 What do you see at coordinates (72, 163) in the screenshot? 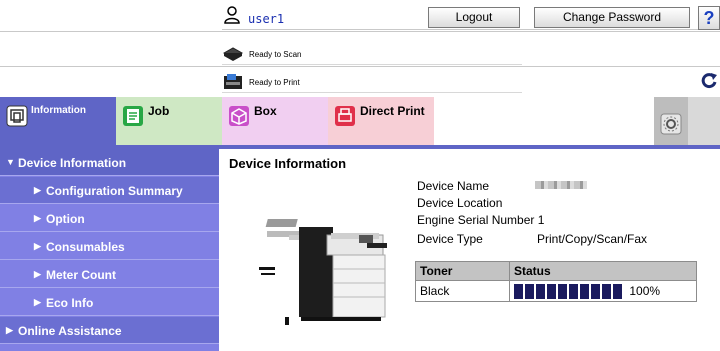
I see `sidebar-item-label: Device Information` at bounding box center [72, 163].